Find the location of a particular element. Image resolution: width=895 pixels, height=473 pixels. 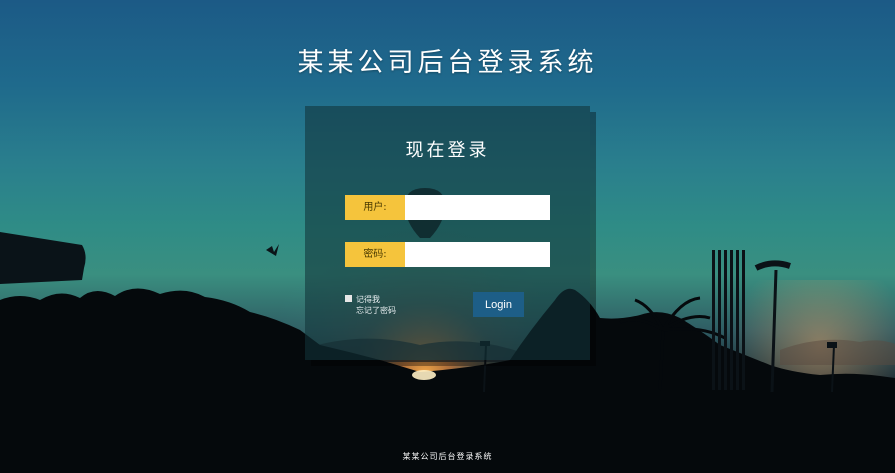

remember-block: 记得我 忘记了密码 is located at coordinates (370, 305).